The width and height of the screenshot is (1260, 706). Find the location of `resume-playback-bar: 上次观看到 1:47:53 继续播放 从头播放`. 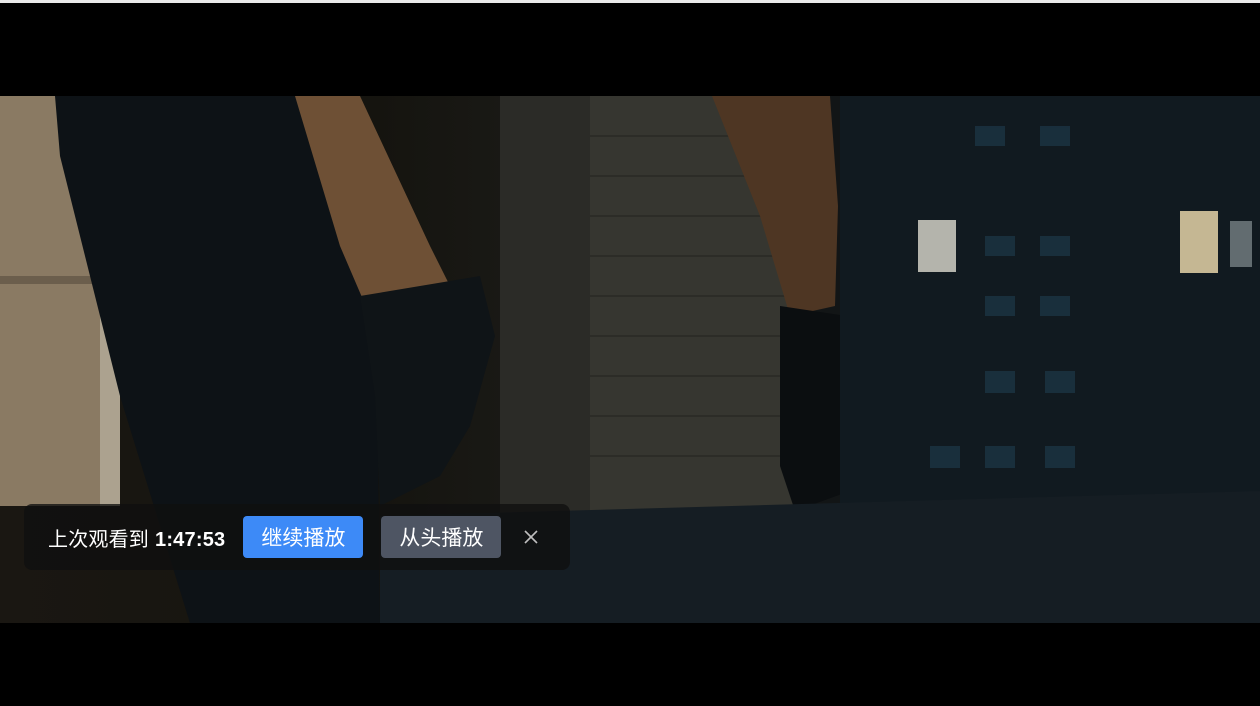

resume-playback-bar: 上次观看到 1:47:53 继续播放 从头播放 is located at coordinates (297, 537).